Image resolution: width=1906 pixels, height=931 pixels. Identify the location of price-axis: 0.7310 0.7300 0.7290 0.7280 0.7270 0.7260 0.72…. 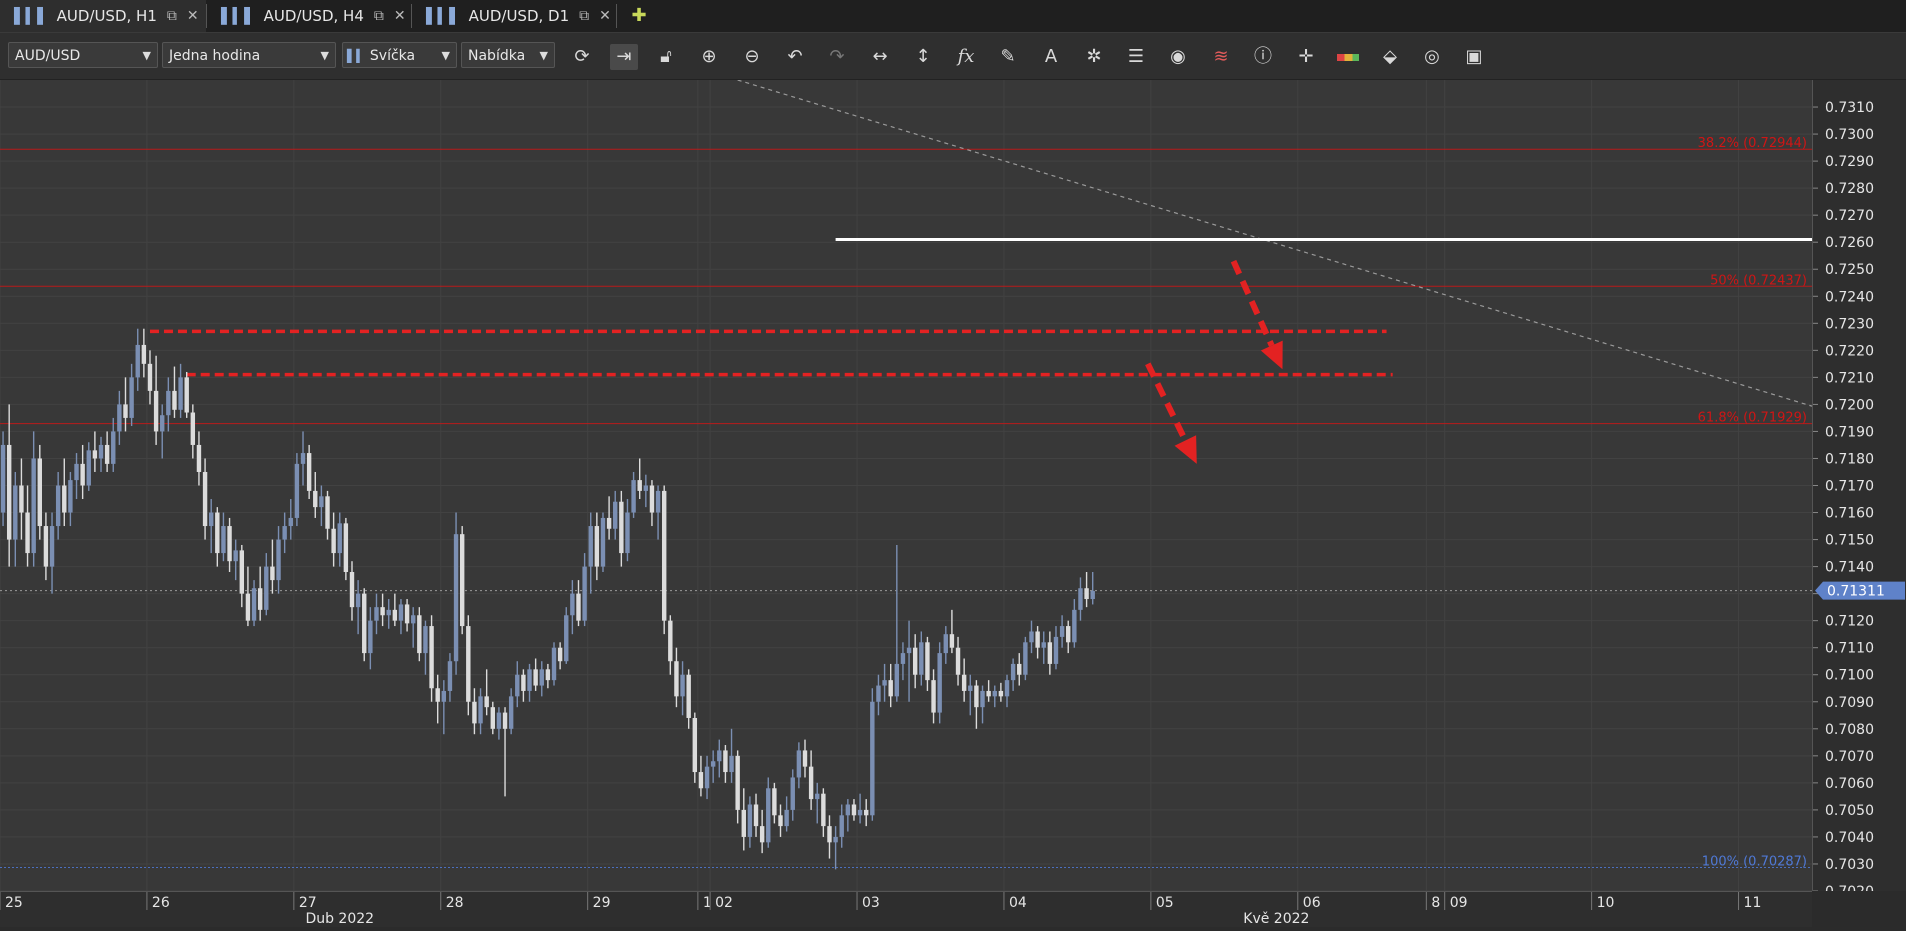
(1859, 490).